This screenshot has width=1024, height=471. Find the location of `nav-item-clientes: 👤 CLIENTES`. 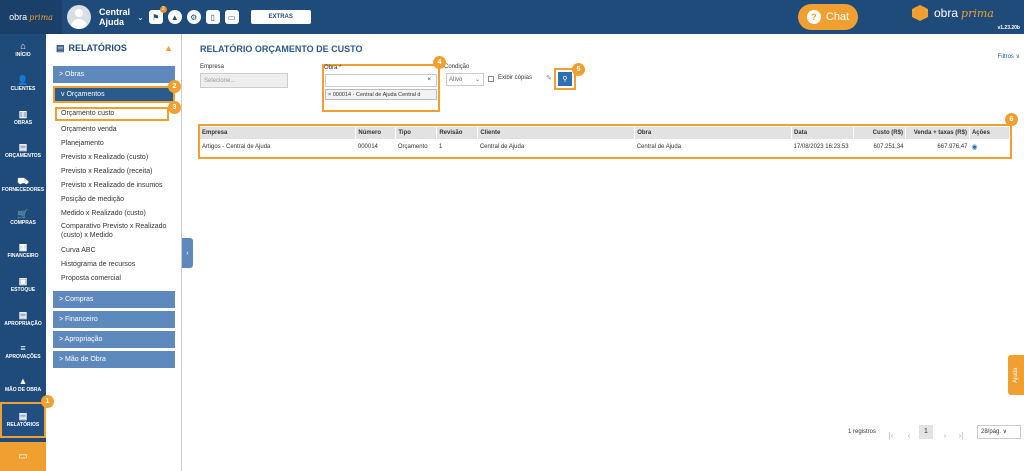

nav-item-clientes: 👤 CLIENTES is located at coordinates (23, 85).